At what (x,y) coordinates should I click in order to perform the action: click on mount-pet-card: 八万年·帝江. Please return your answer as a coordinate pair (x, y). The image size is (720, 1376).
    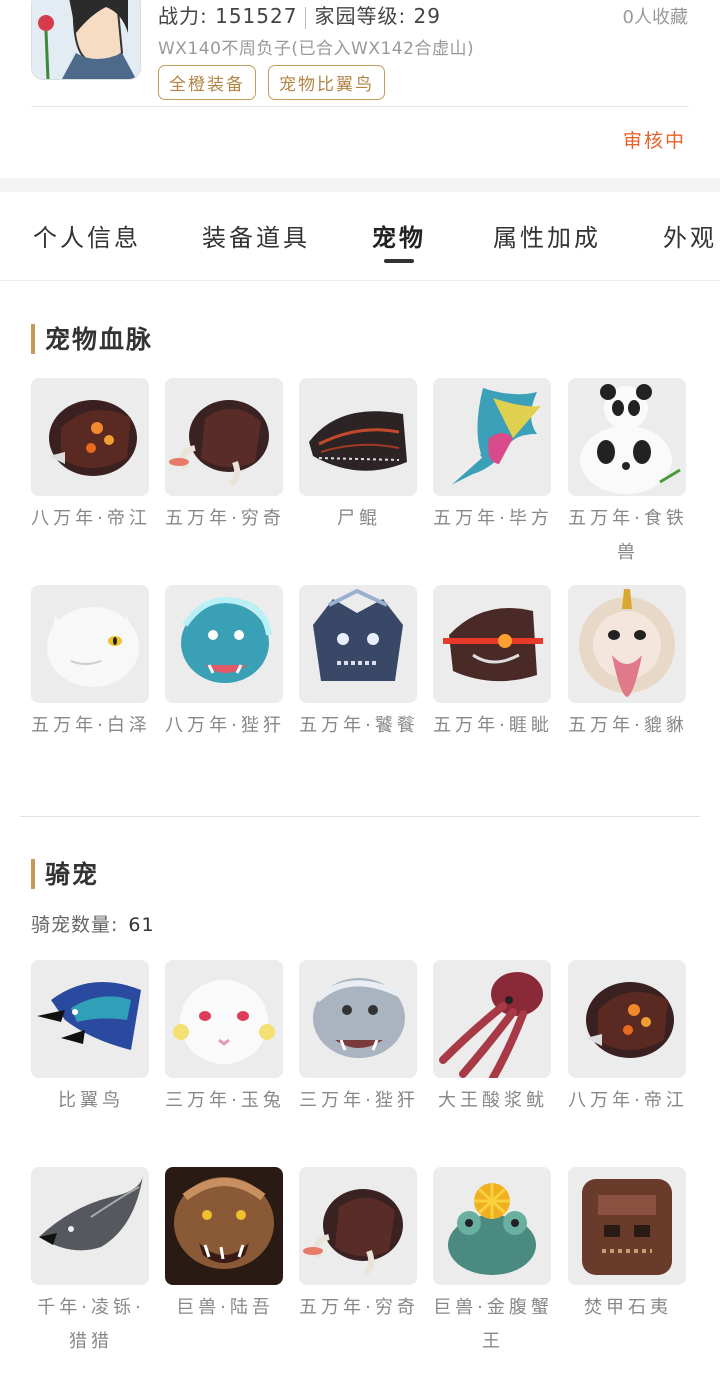
    Looking at the image, I should click on (628, 1039).